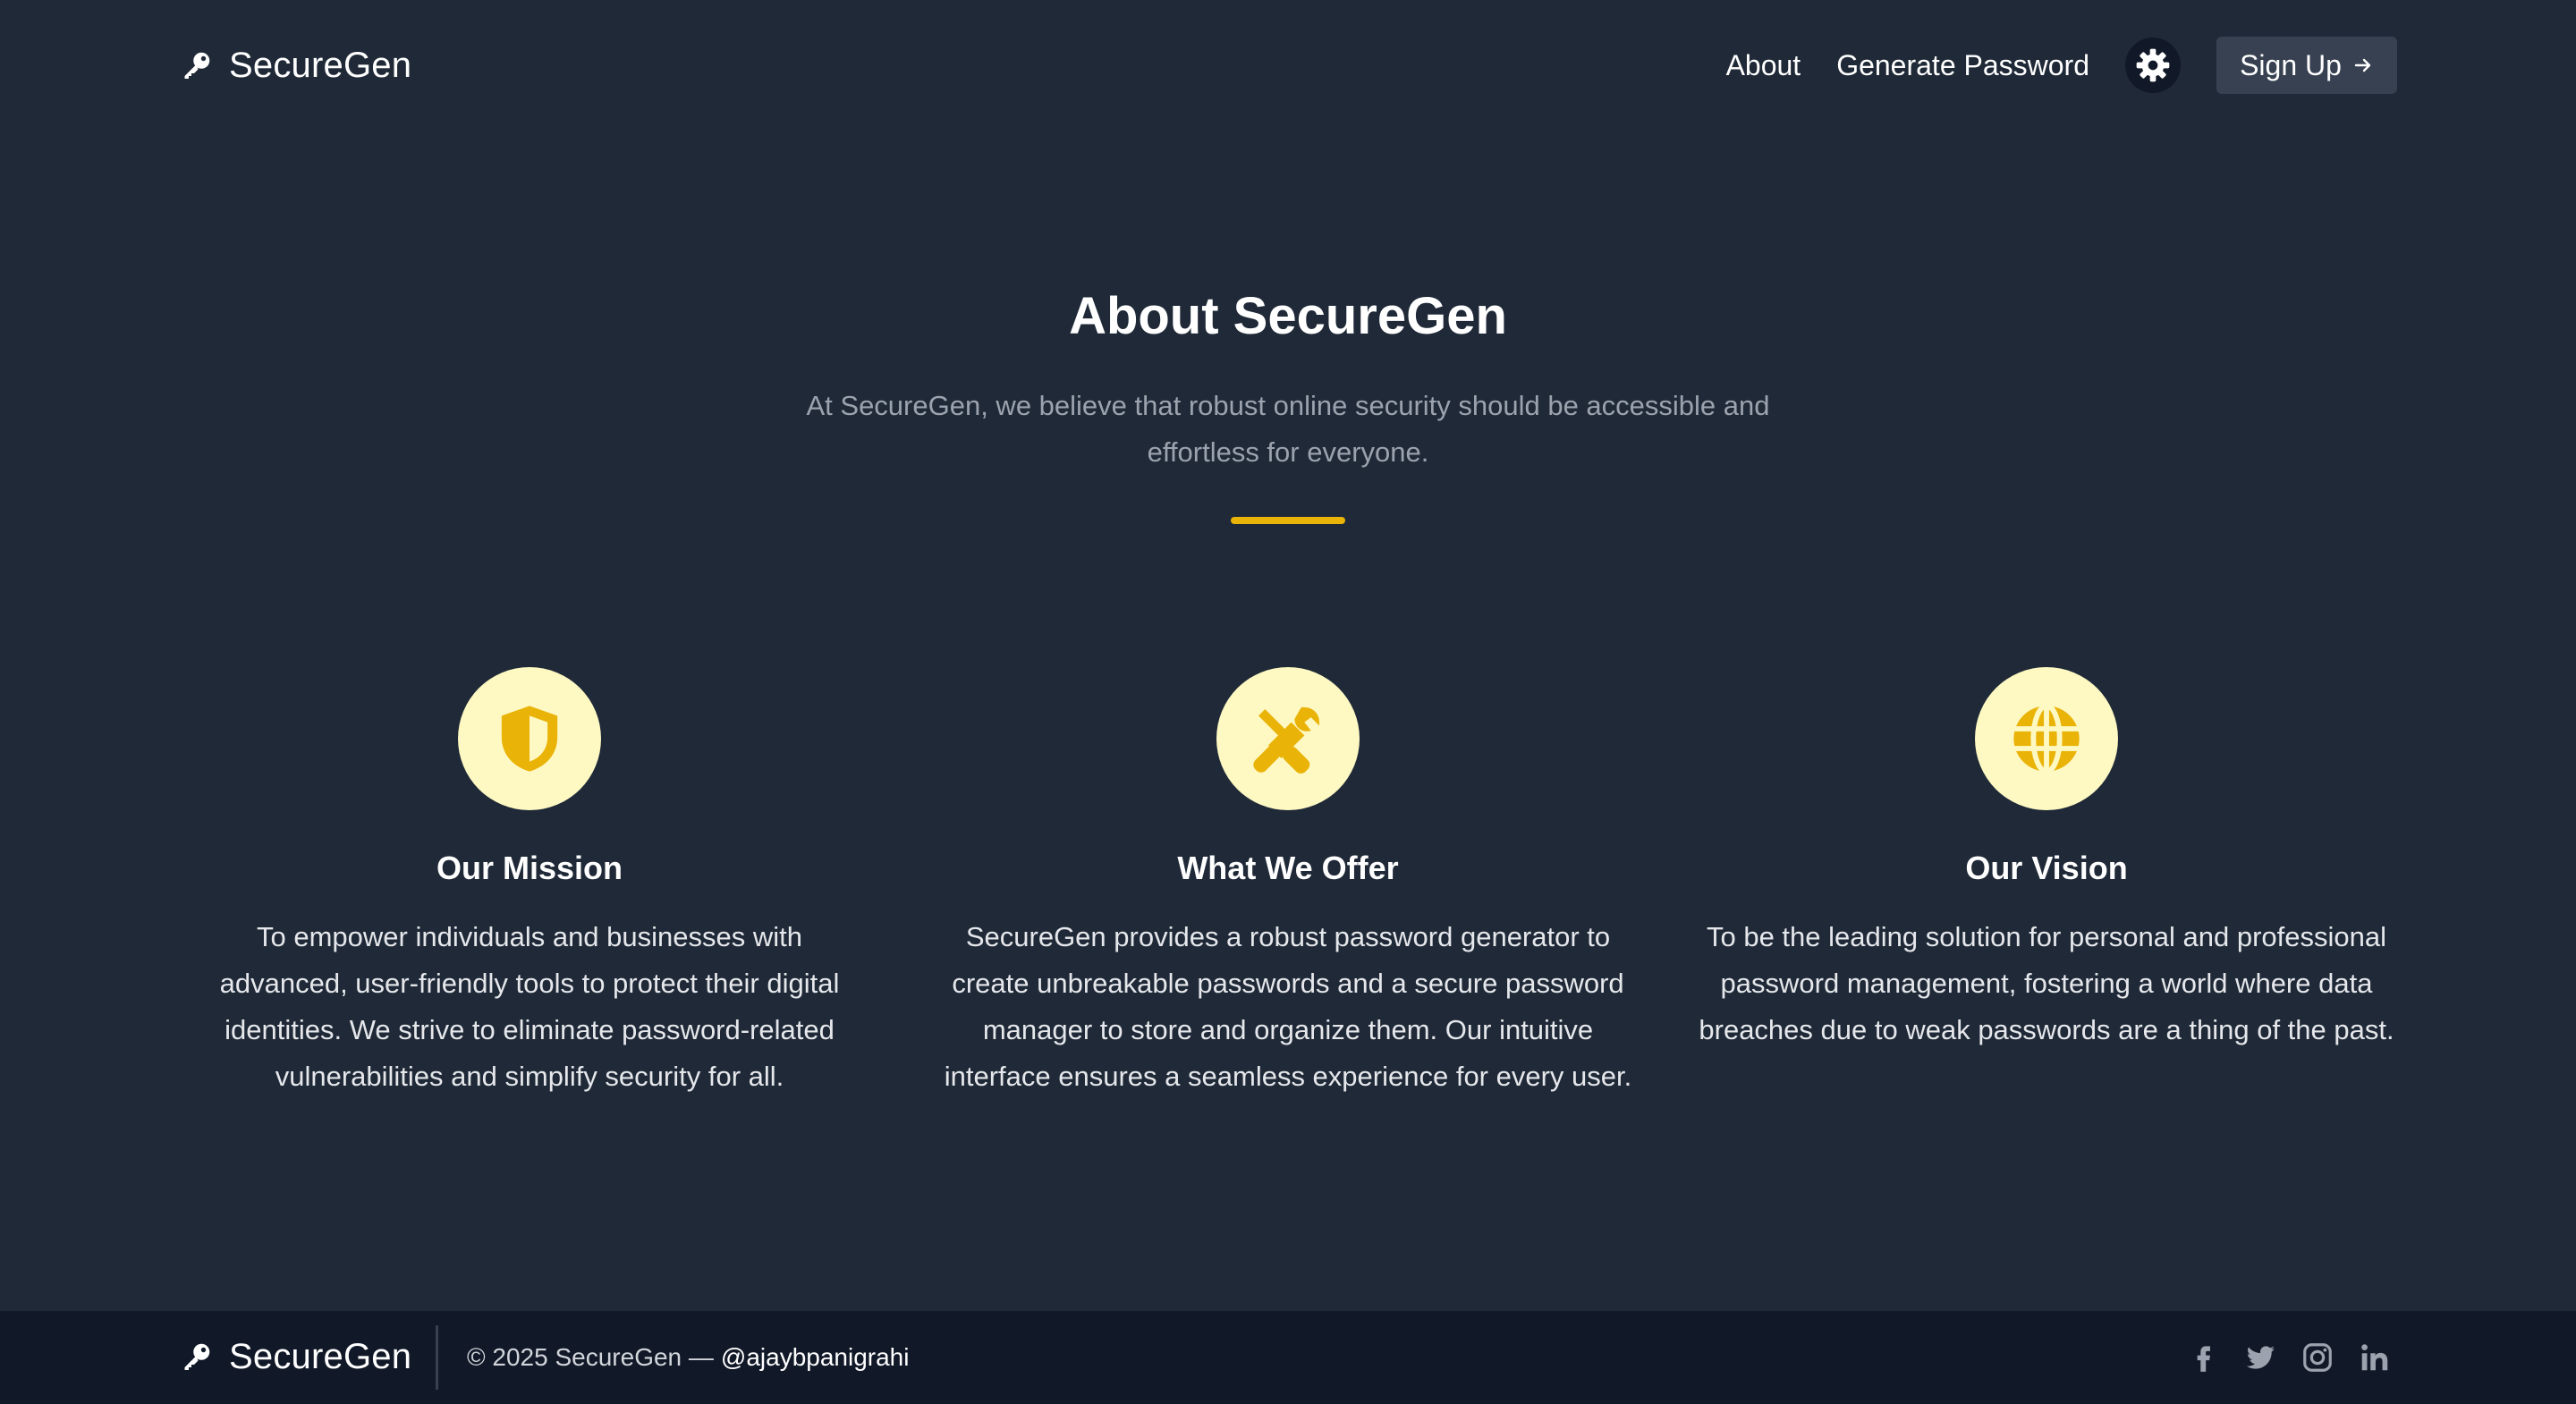 This screenshot has width=2576, height=1404. What do you see at coordinates (2046, 868) in the screenshot?
I see `feature-title: Our Vision` at bounding box center [2046, 868].